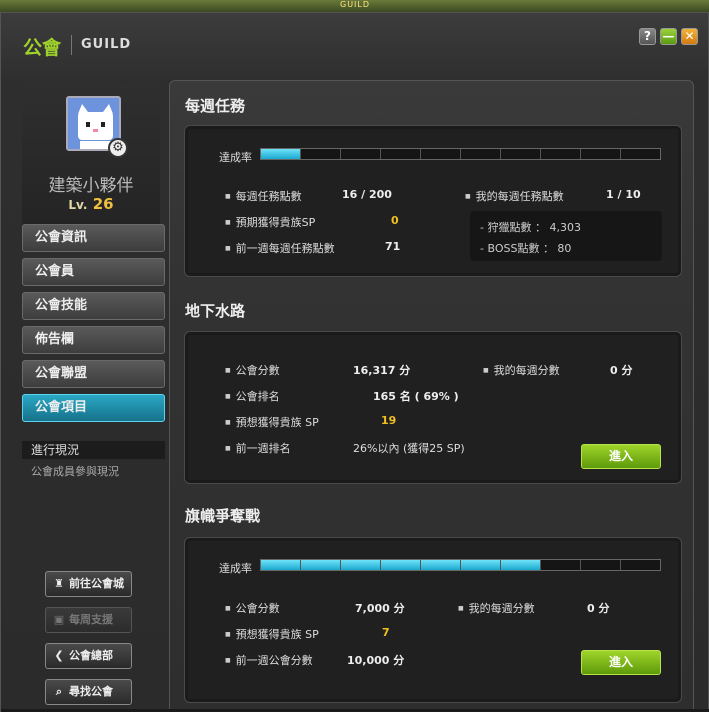  Describe the element at coordinates (96, 583) in the screenshot. I see `go-guild-castle-label: 前往公會城` at that location.